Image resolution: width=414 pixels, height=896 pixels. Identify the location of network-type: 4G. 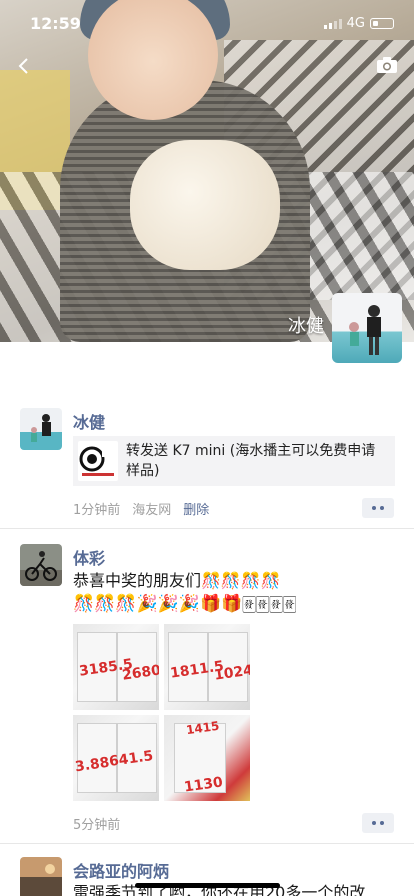
(355, 23).